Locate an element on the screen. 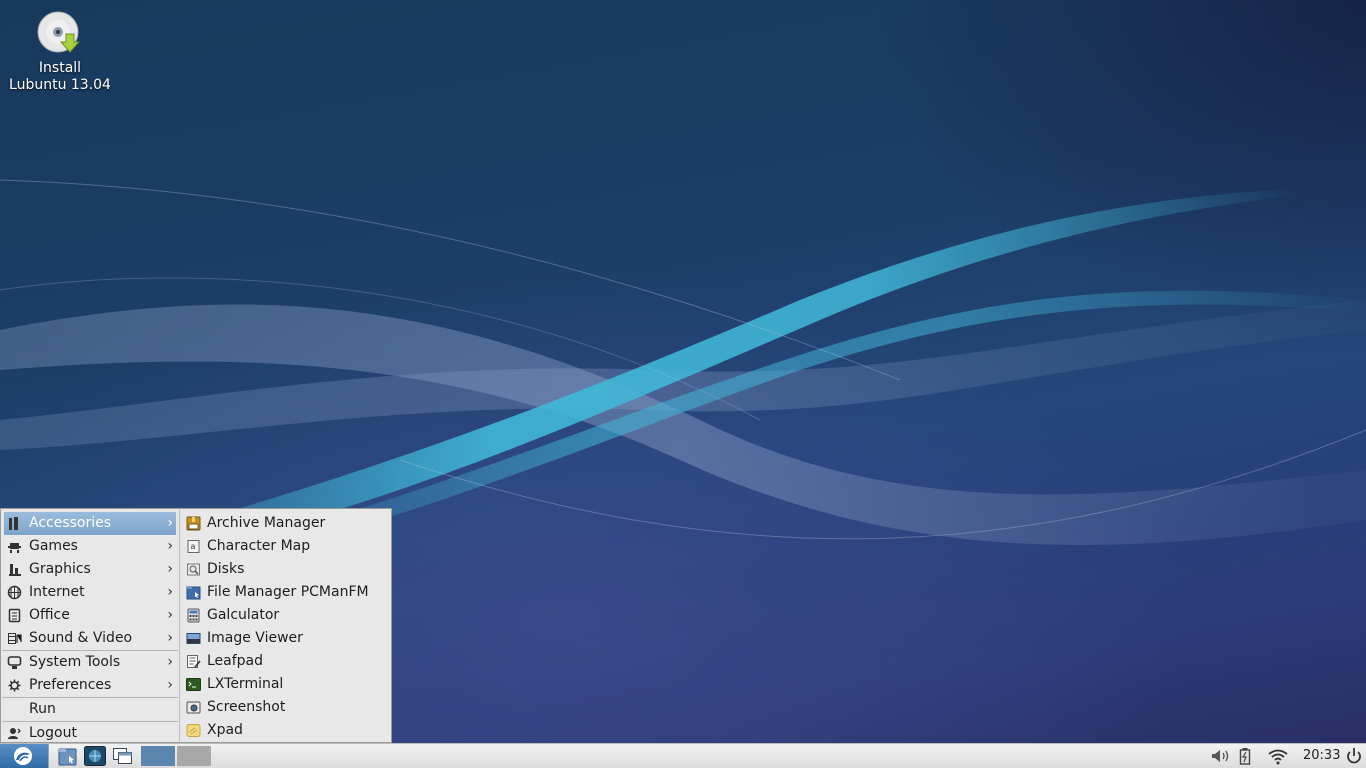  menu-item-system-tools: System Tools › is located at coordinates (90, 662).